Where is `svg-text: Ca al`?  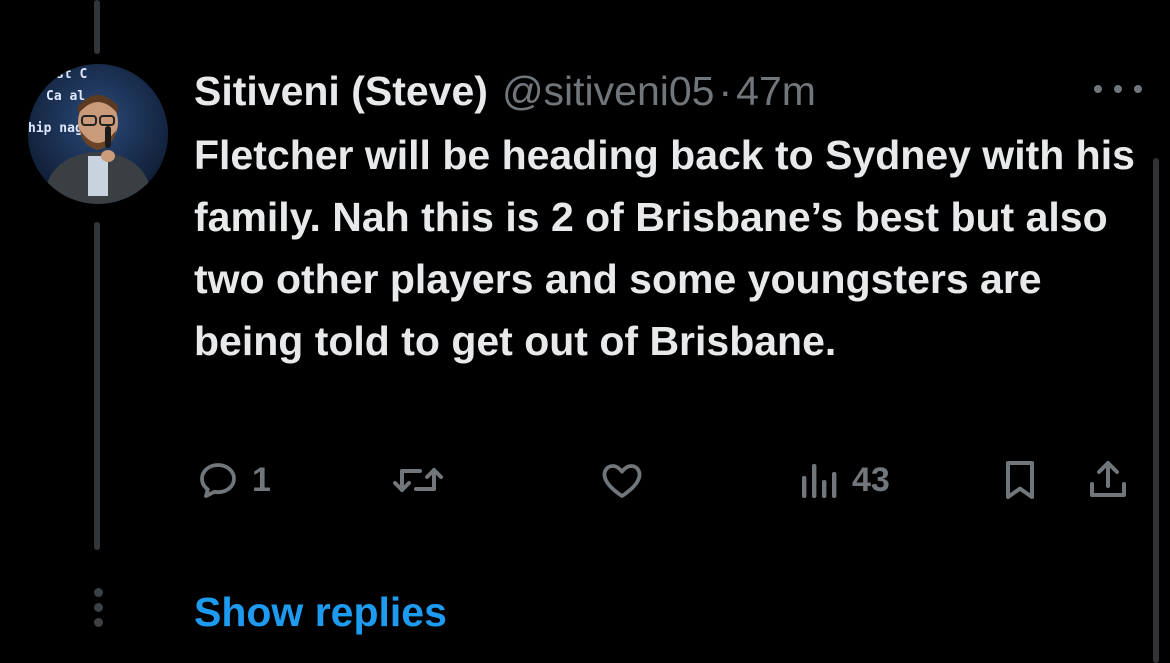 svg-text: Ca al is located at coordinates (65, 96).